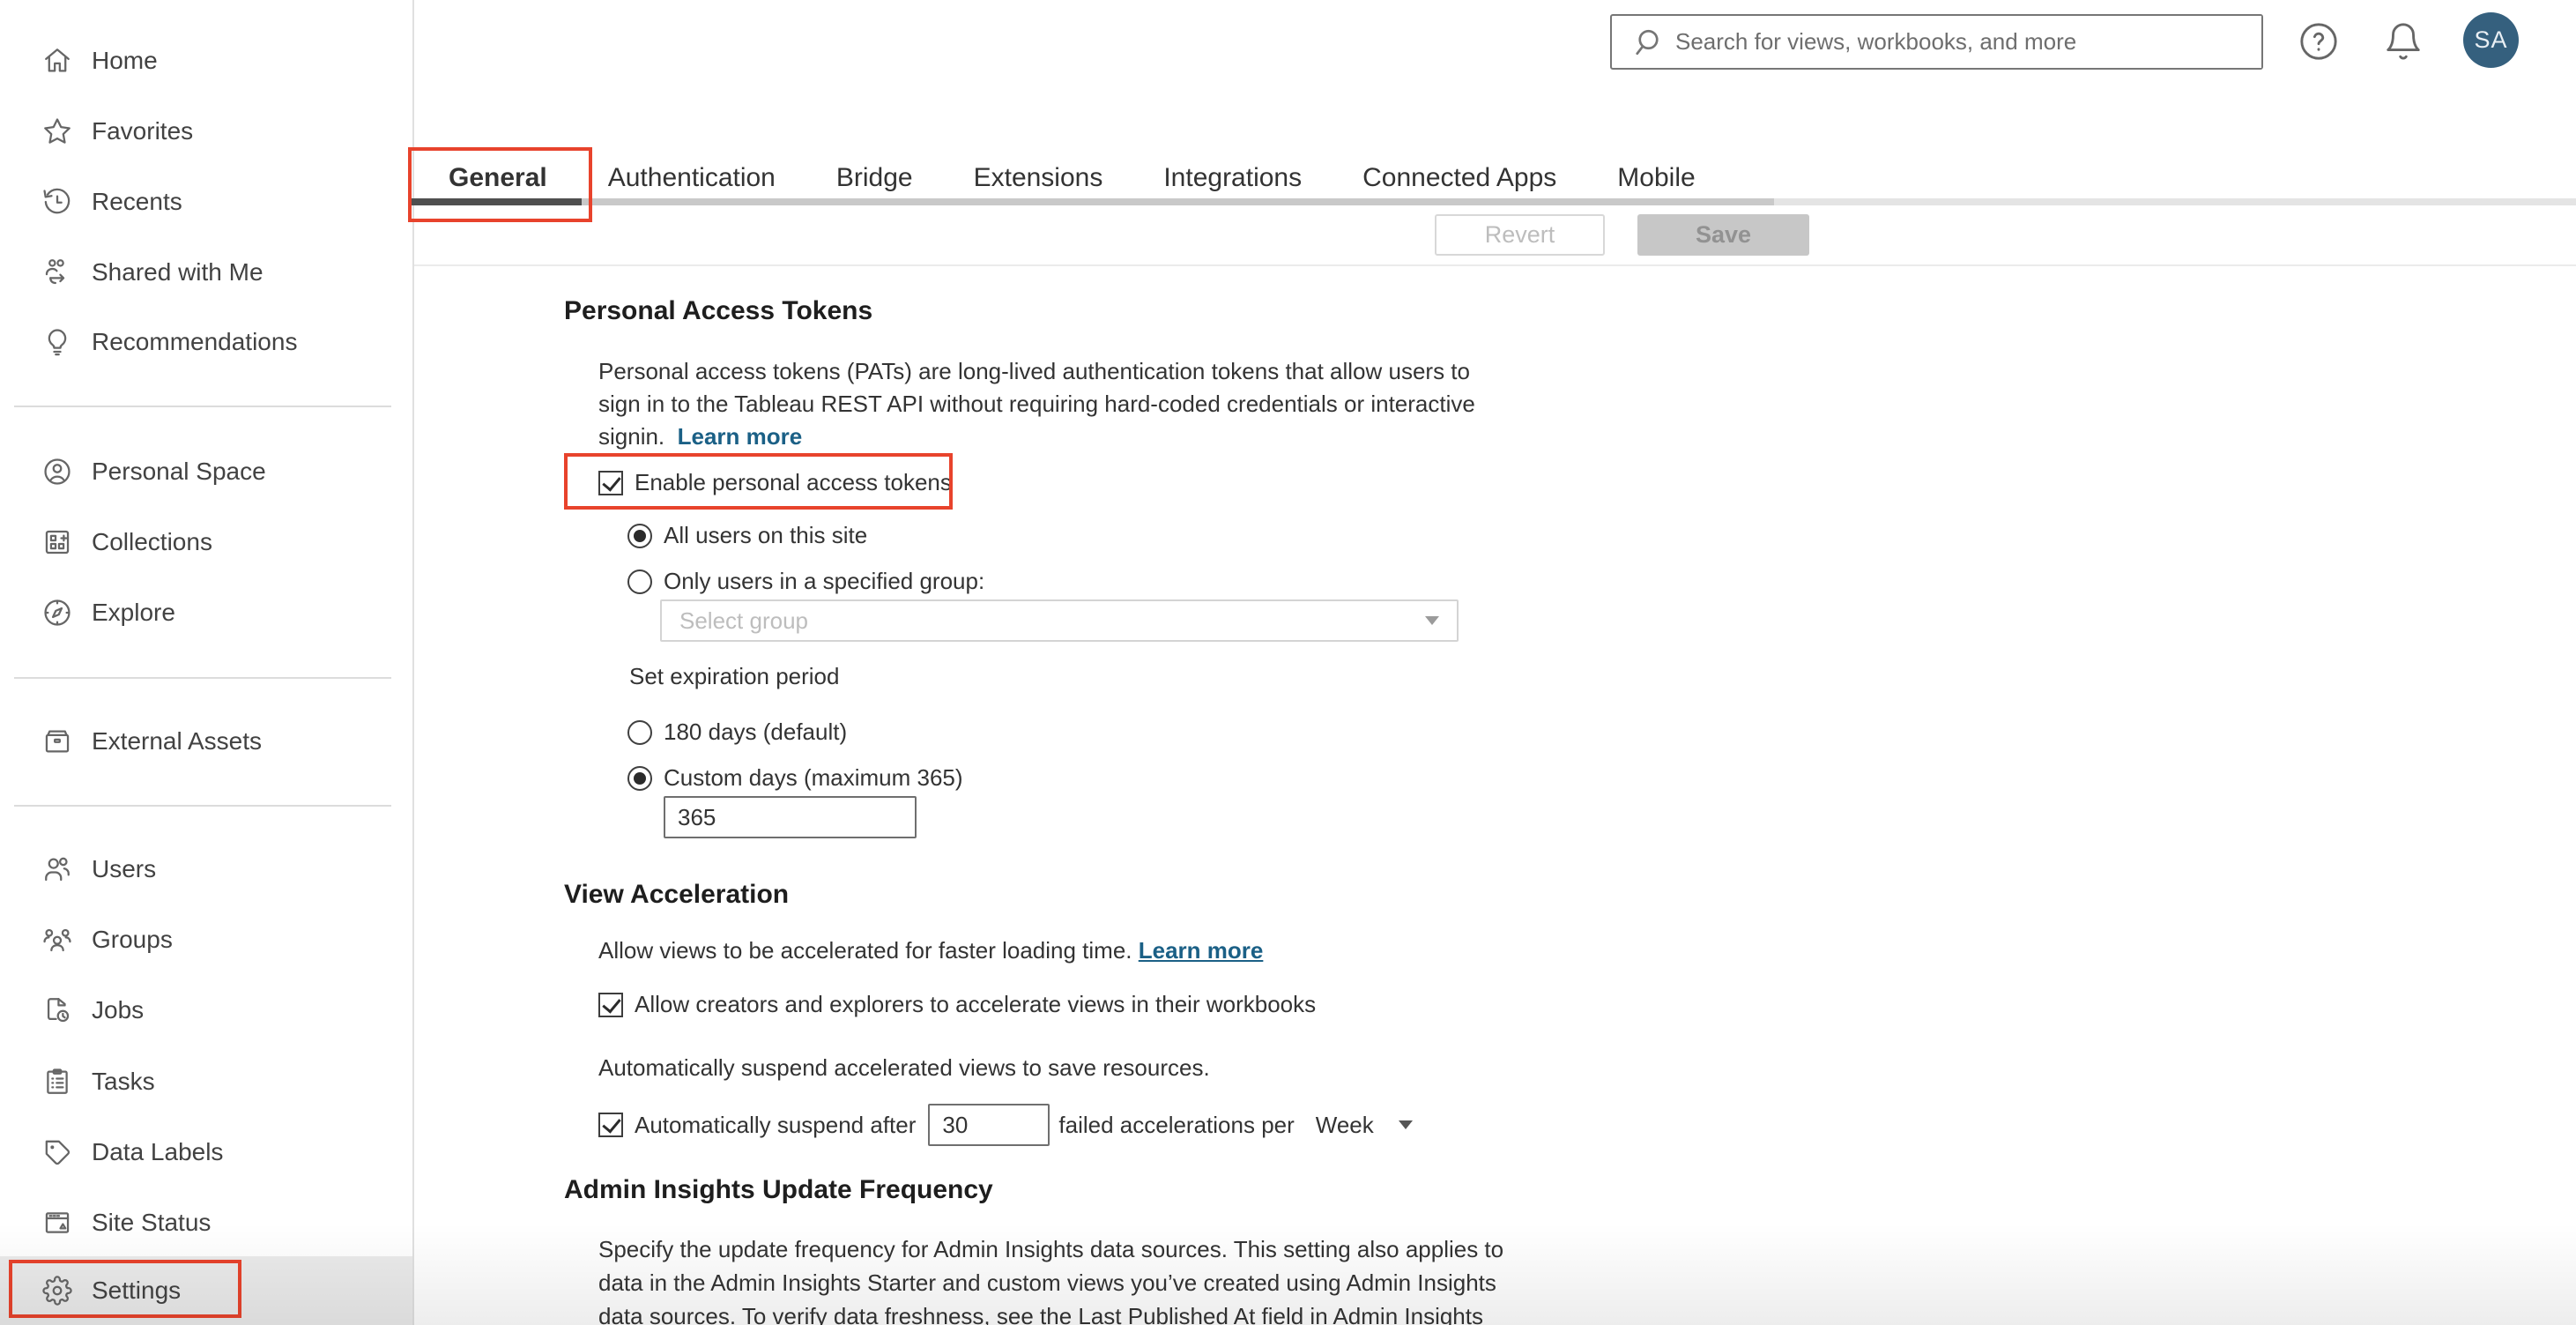  What do you see at coordinates (1059, 620) in the screenshot?
I see `group-select-dropdown: Select group` at bounding box center [1059, 620].